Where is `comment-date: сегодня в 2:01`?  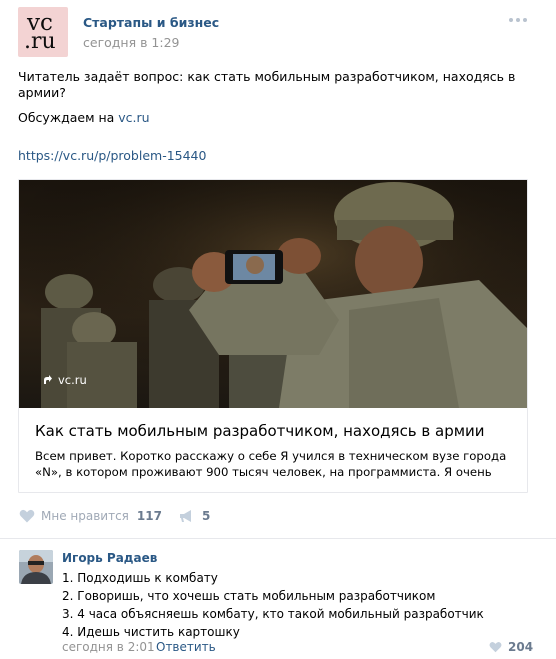
comment-date: сегодня в 2:01 is located at coordinates (108, 647).